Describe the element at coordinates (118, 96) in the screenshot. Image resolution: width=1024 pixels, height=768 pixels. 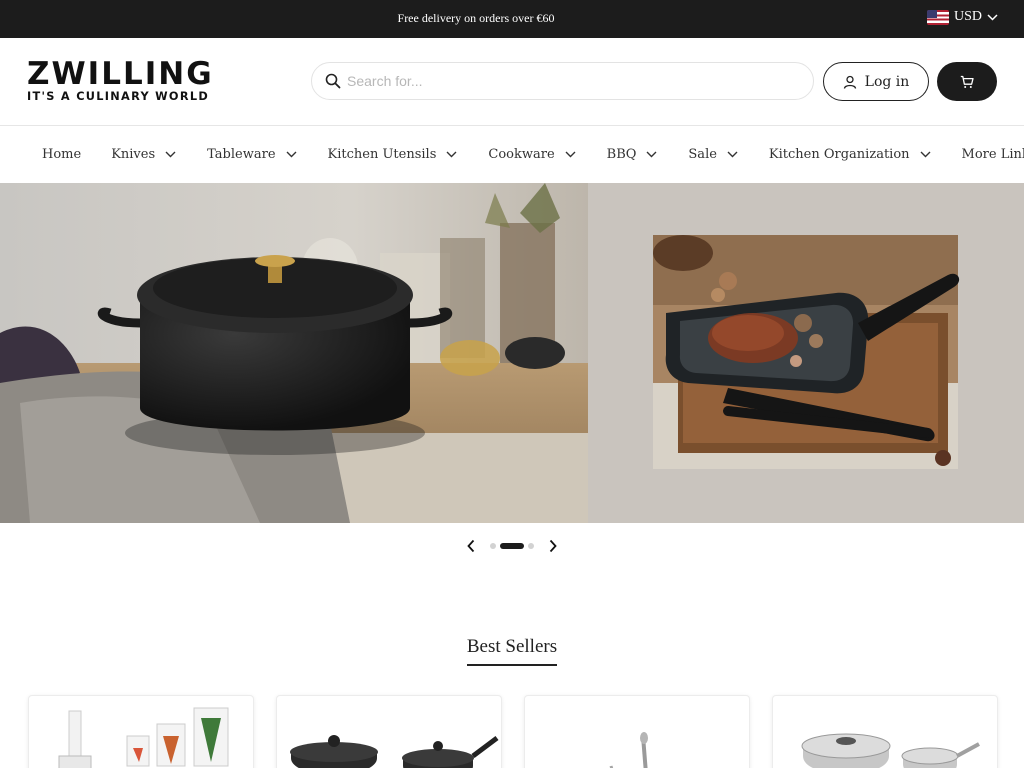
I see `brand-tagline: IT'S A CULINARY WORLD` at that location.